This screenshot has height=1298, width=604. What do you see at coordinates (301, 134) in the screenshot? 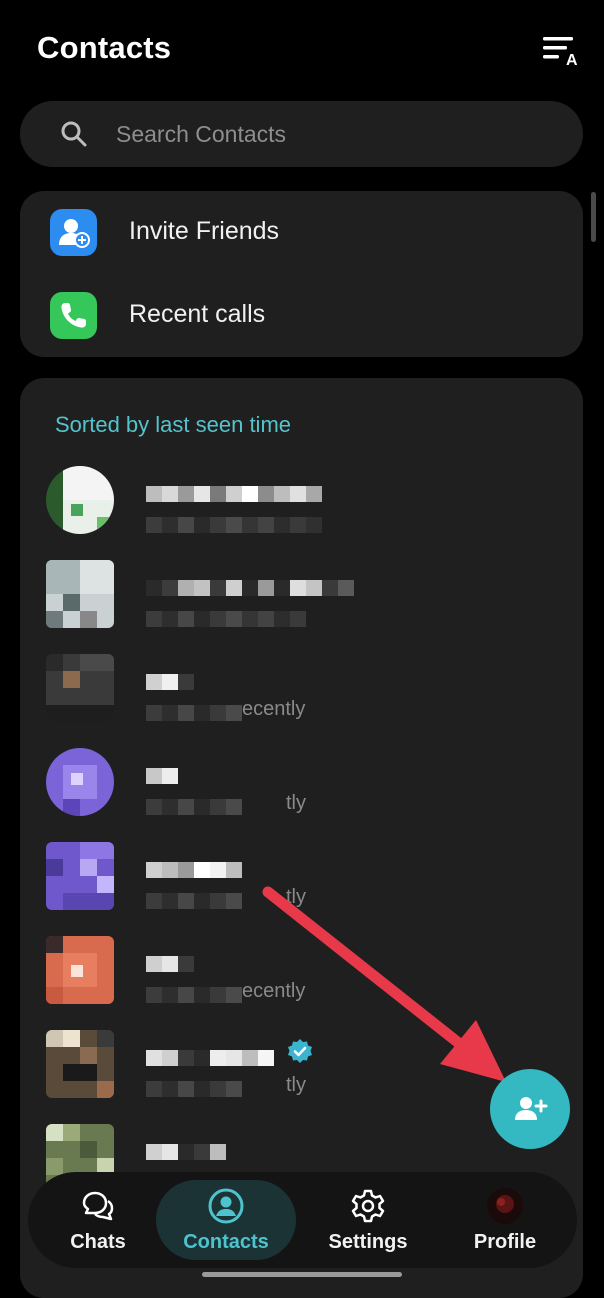
I see `search-bar: Search Contacts` at bounding box center [301, 134].